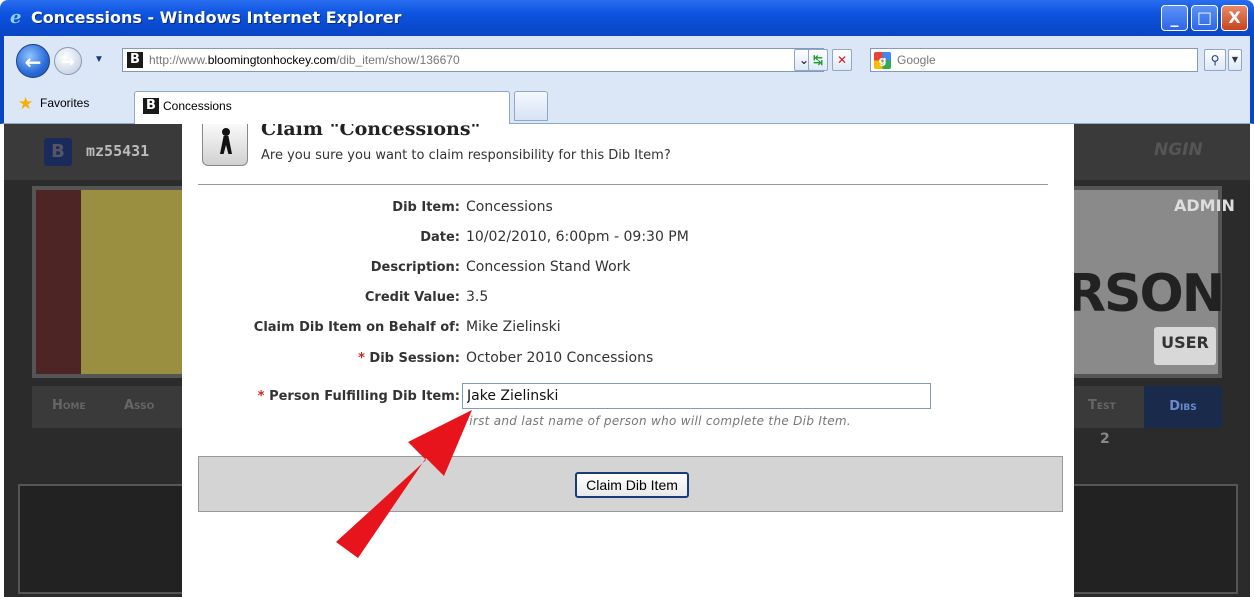 The image size is (1254, 597). What do you see at coordinates (412, 297) in the screenshot?
I see `credit-value-label: Credit Value:` at bounding box center [412, 297].